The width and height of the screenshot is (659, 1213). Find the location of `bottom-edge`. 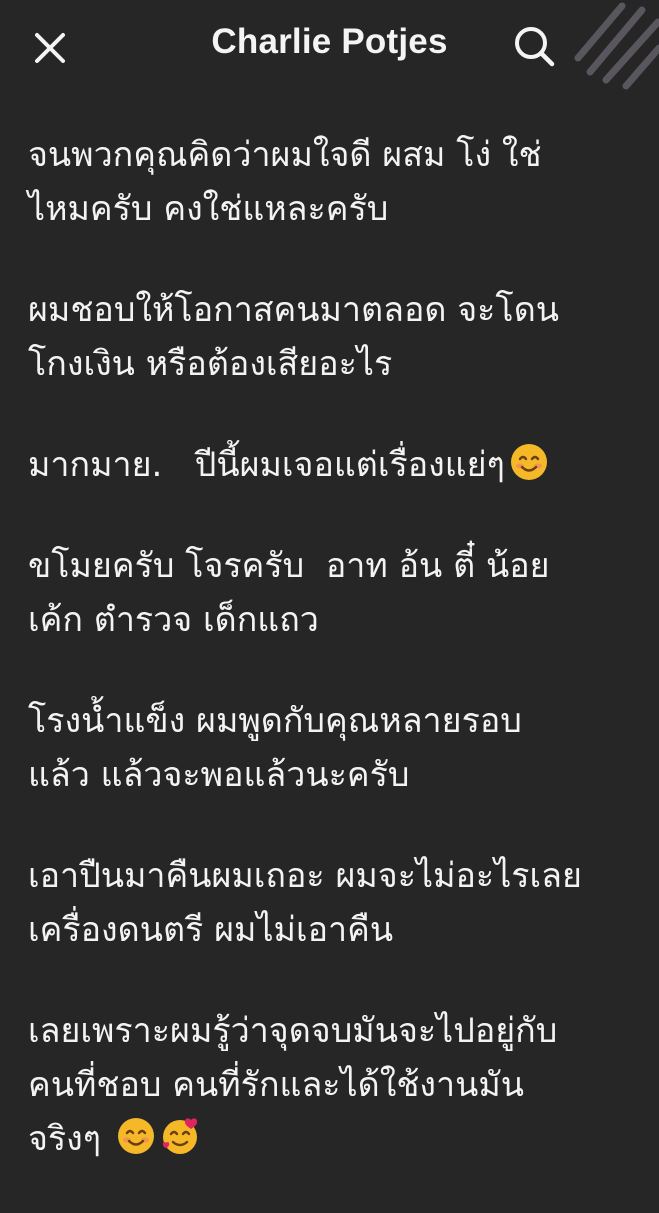

bottom-edge is located at coordinates (329, 1191).